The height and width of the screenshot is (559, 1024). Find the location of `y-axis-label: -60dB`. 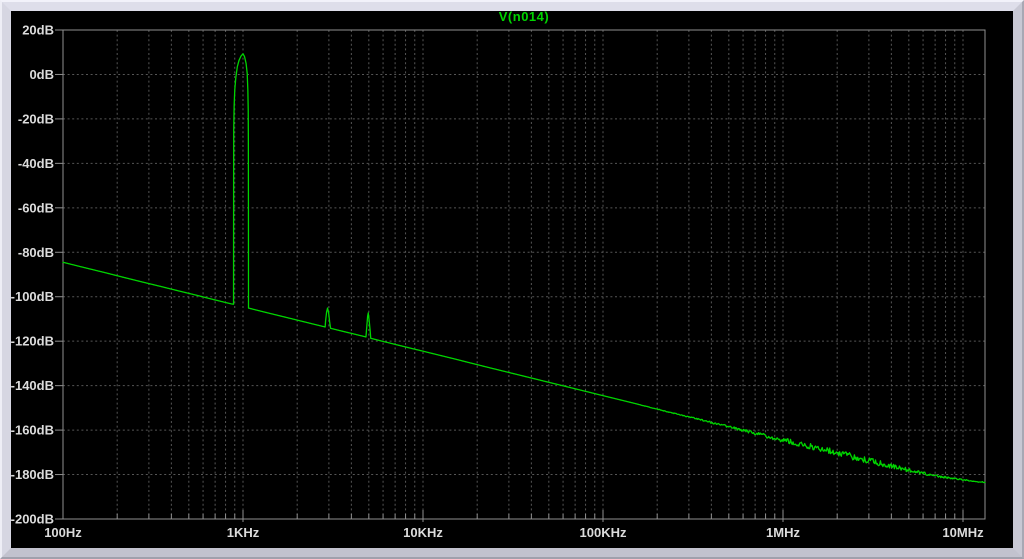

y-axis-label: -60dB is located at coordinates (36, 207).